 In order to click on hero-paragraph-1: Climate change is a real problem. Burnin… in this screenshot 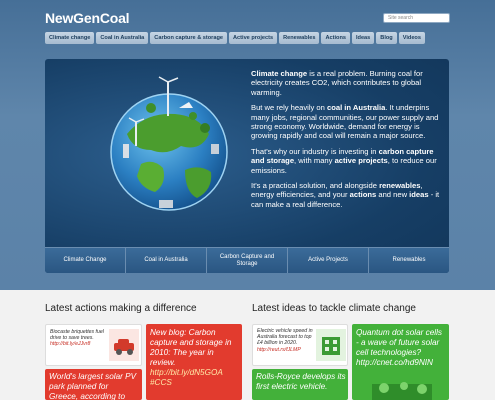, I will do `click(347, 83)`.